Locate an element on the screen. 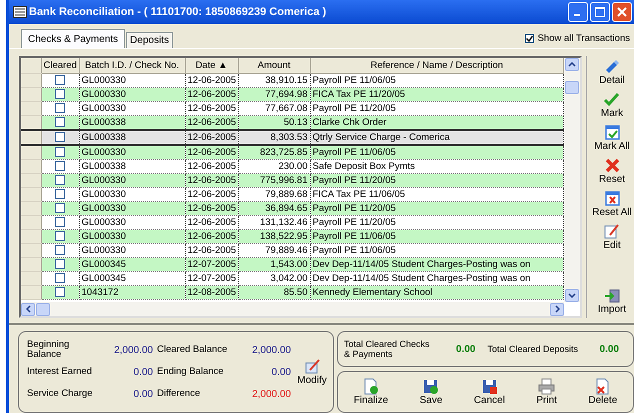  import-button: Import is located at coordinates (612, 301).